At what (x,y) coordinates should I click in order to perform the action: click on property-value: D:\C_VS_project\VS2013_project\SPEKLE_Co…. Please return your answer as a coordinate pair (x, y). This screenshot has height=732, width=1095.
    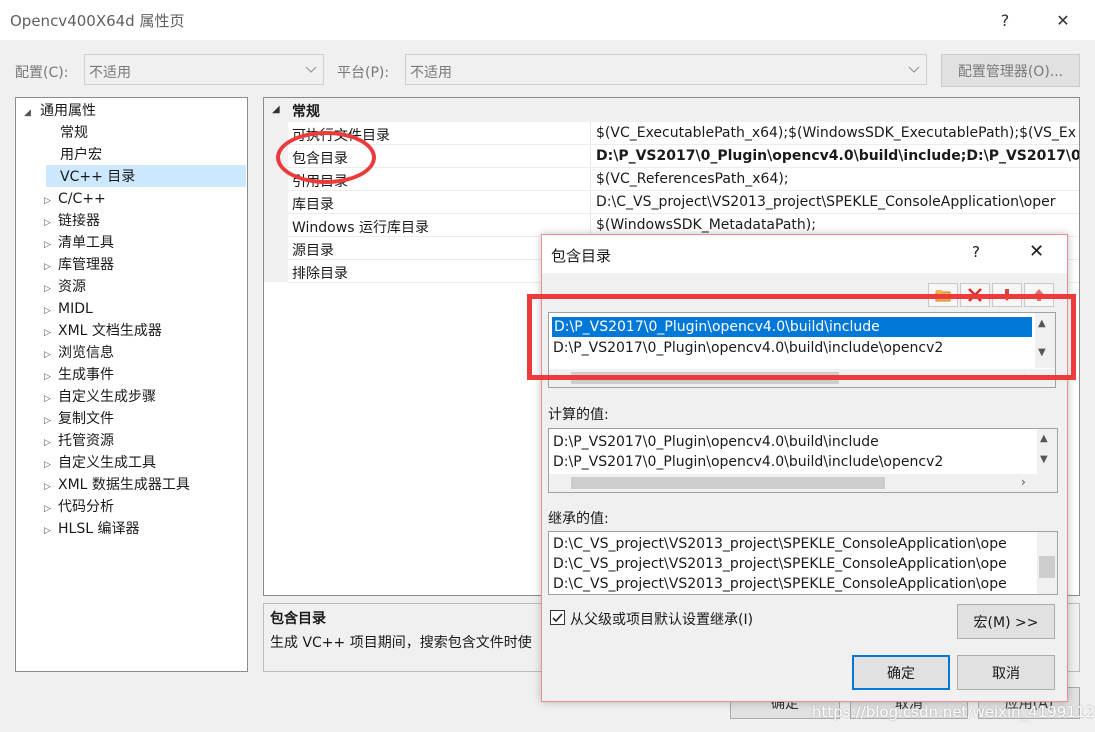
    Looking at the image, I should click on (826, 202).